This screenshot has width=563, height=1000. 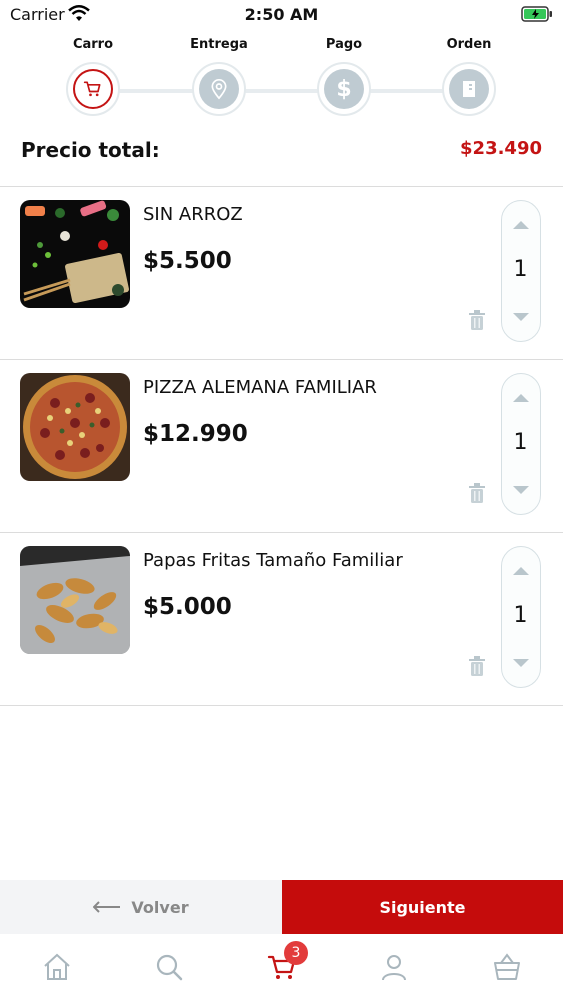 What do you see at coordinates (187, 607) in the screenshot?
I see `product-price: $5.000` at bounding box center [187, 607].